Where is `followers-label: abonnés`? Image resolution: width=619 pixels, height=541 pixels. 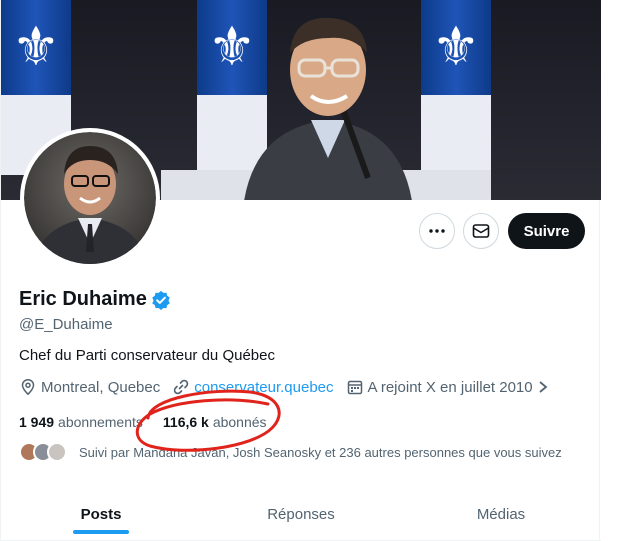 followers-label: abonnés is located at coordinates (239, 422).